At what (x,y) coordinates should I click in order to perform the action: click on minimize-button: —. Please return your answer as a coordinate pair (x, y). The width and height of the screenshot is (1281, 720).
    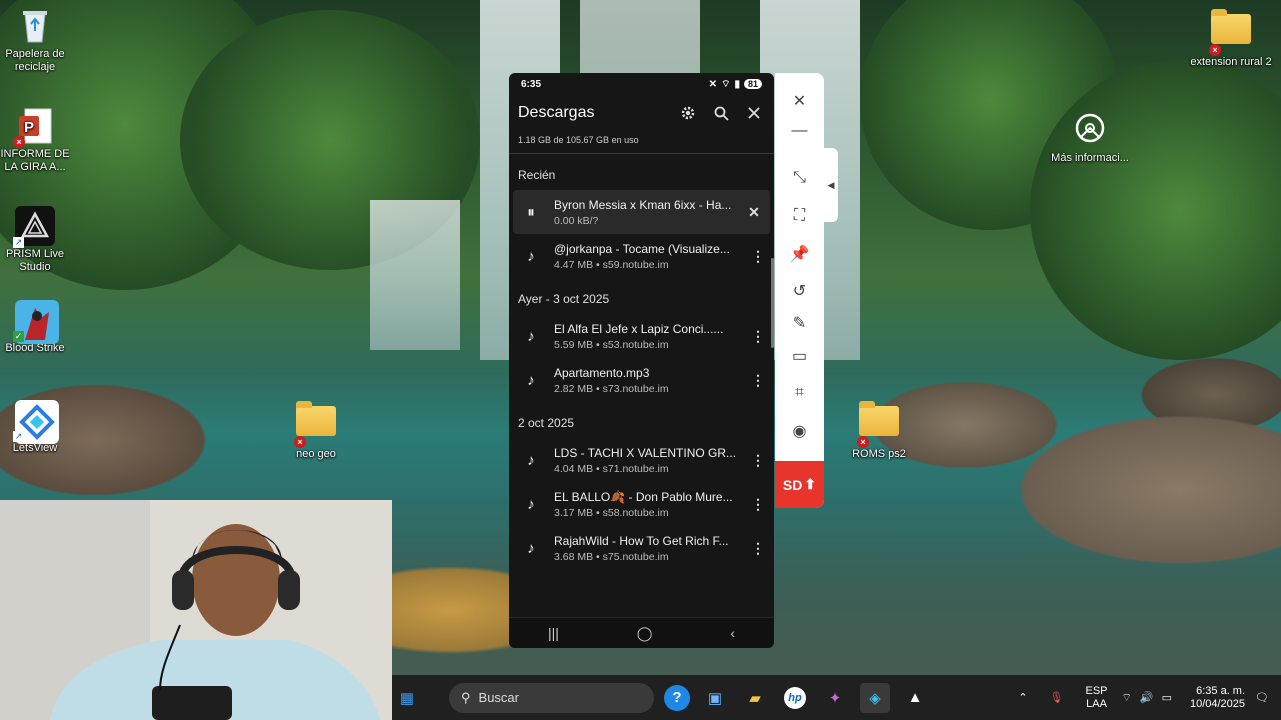
    Looking at the image, I should click on (799, 130).